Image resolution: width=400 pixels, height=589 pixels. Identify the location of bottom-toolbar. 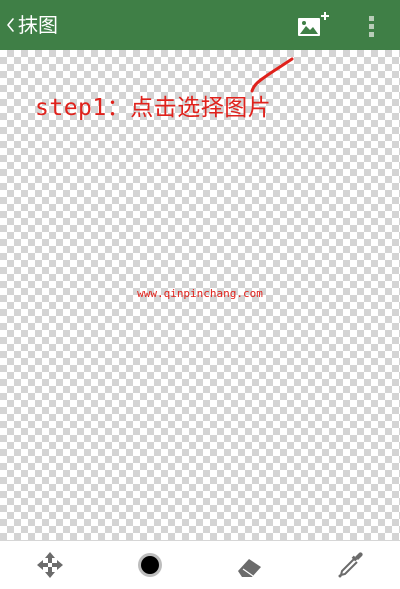
(200, 564).